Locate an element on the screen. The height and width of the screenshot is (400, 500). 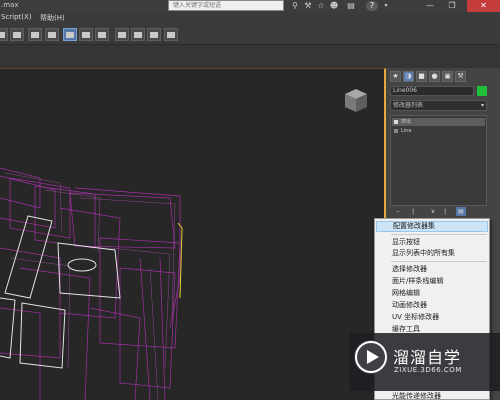
object-name-field: Line006 is located at coordinates (432, 91).